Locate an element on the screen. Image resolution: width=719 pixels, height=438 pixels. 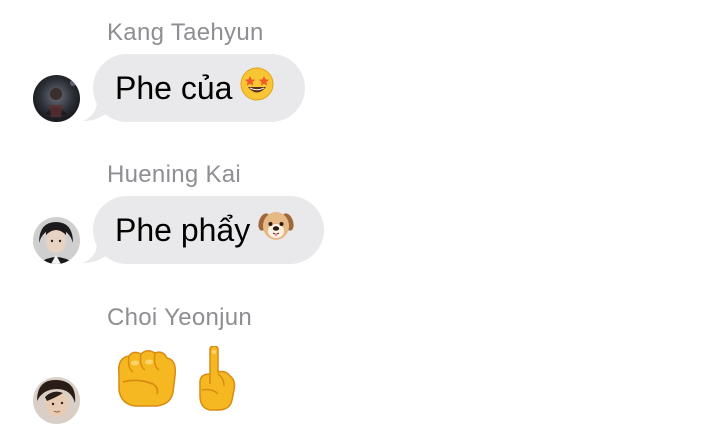
message-bubble: Phe phẩy is located at coordinates (208, 230).